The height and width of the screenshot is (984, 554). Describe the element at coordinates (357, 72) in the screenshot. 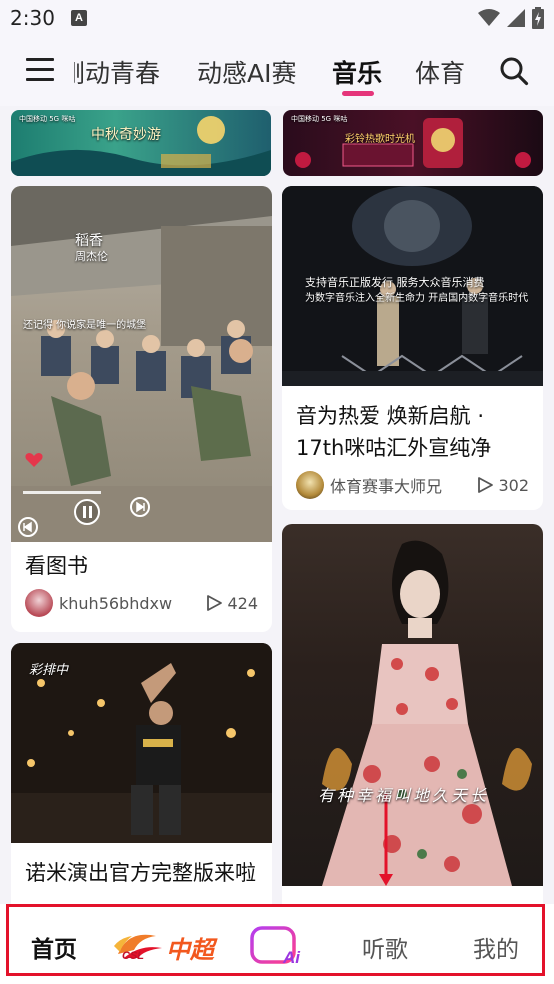

I see `tab-music: 音乐` at that location.